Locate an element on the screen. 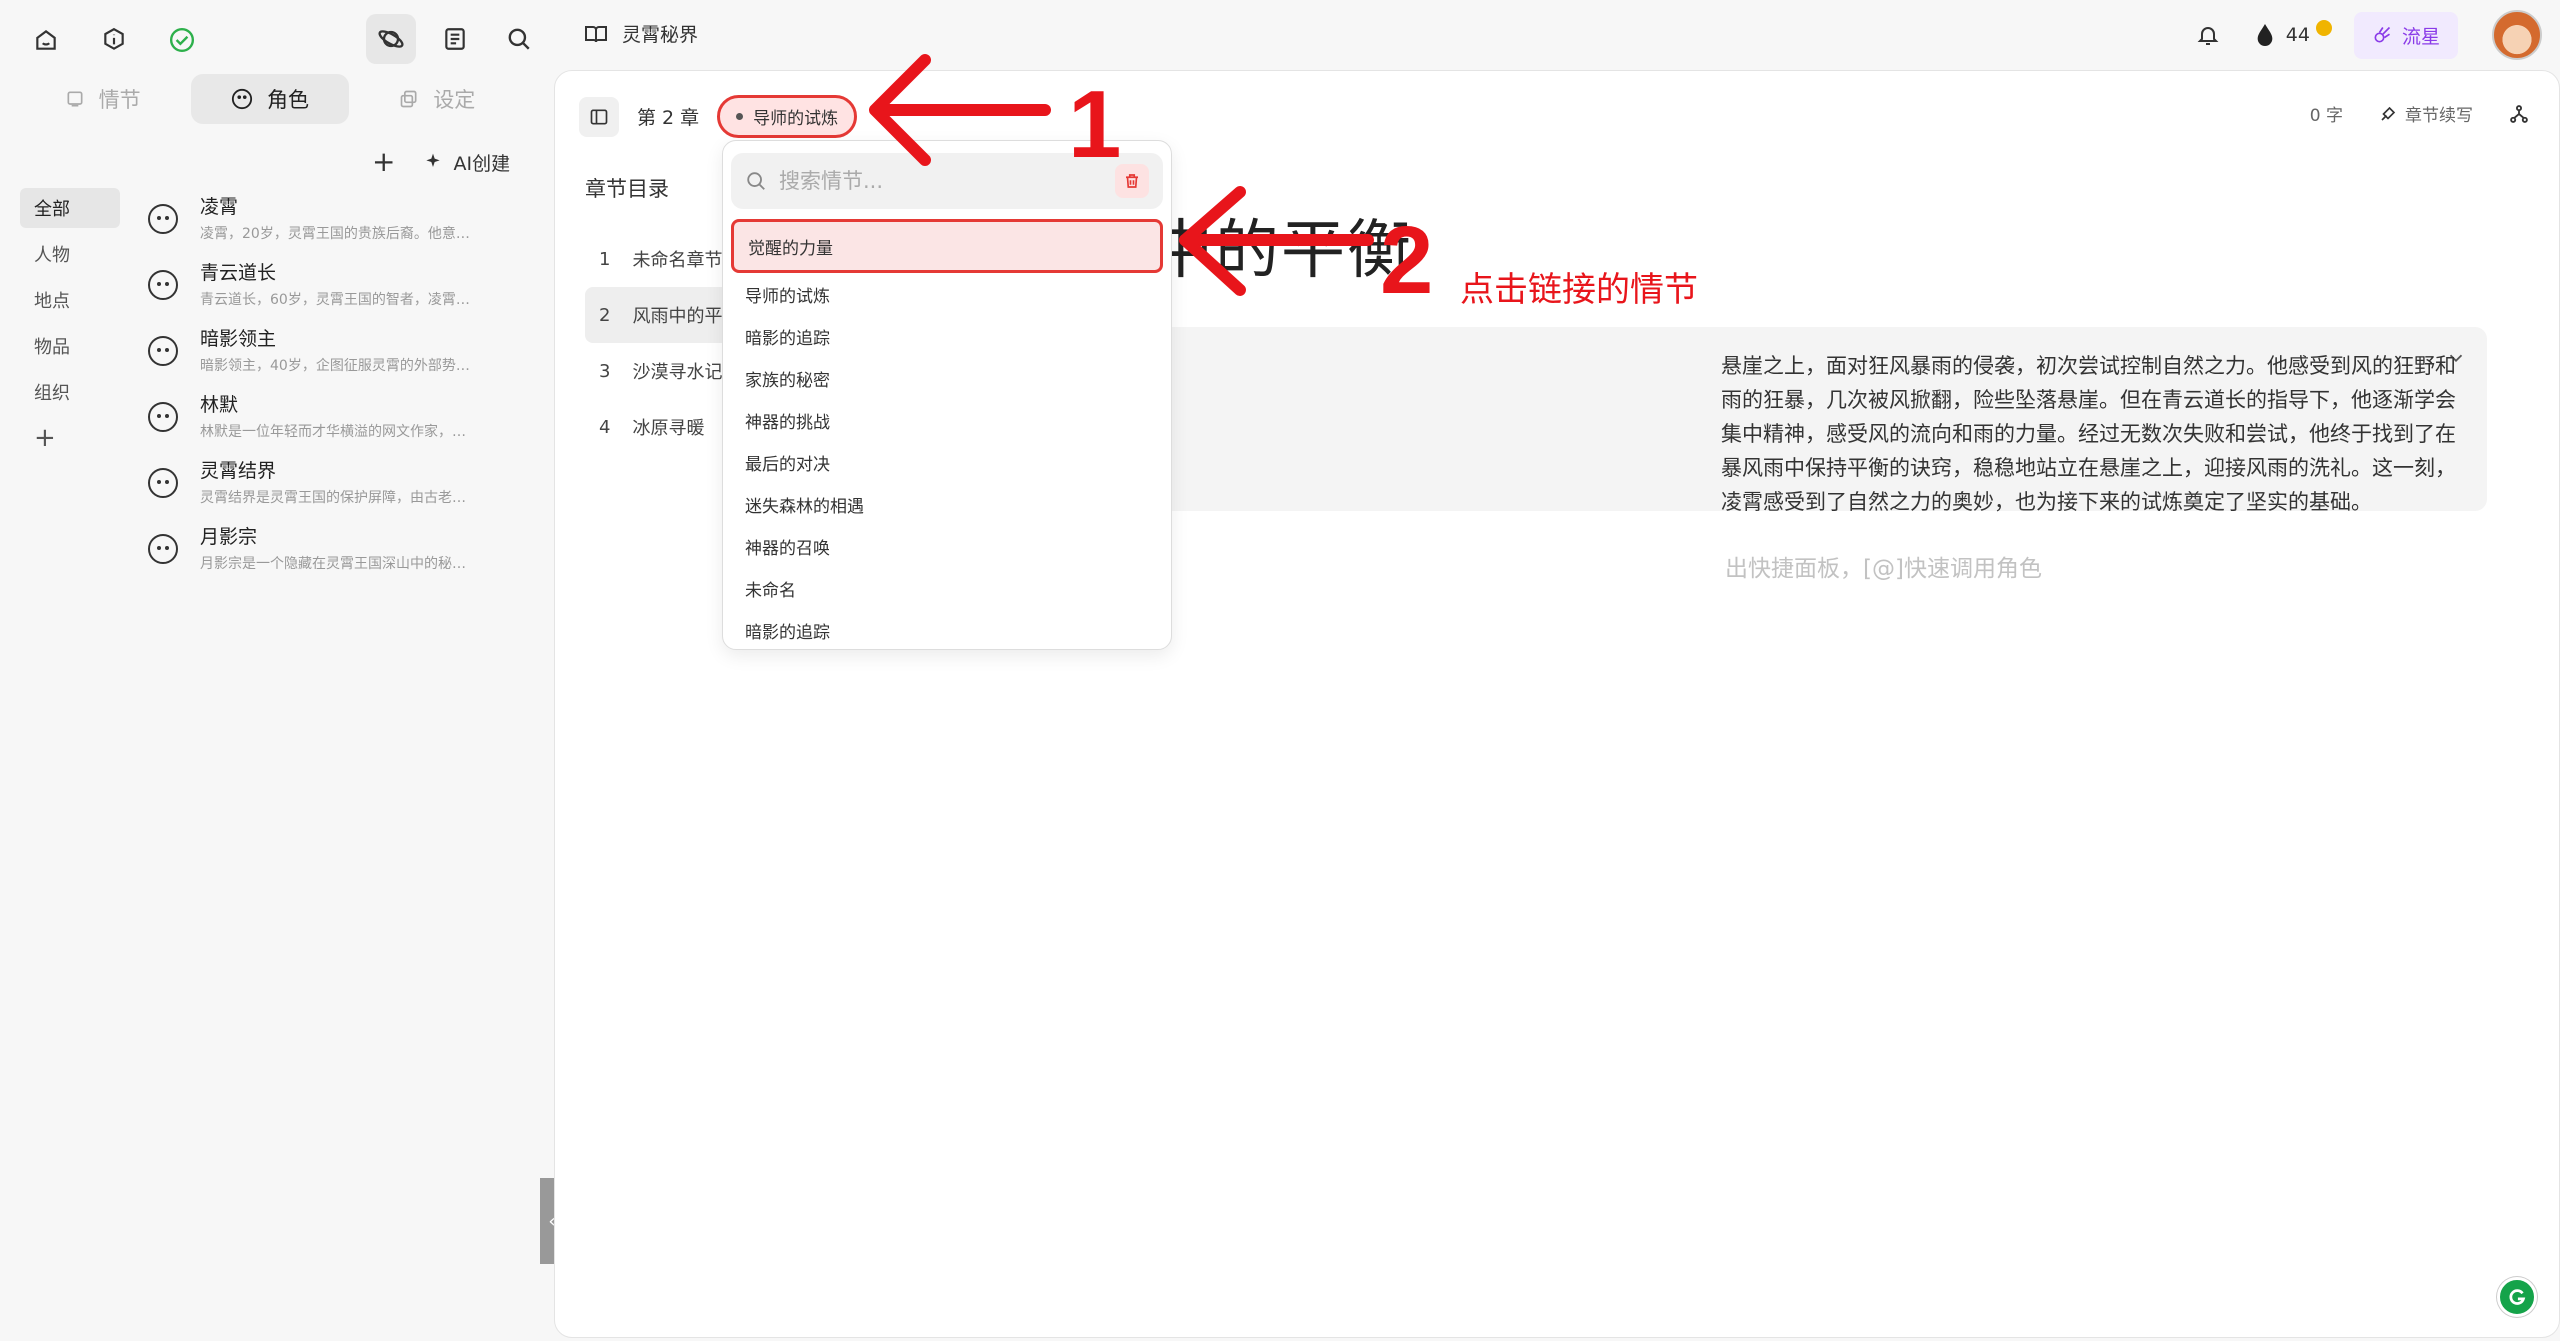 Image resolution: width=2560 pixels, height=1341 pixels. continue-chapter-button: 章节续写 is located at coordinates (2426, 113).